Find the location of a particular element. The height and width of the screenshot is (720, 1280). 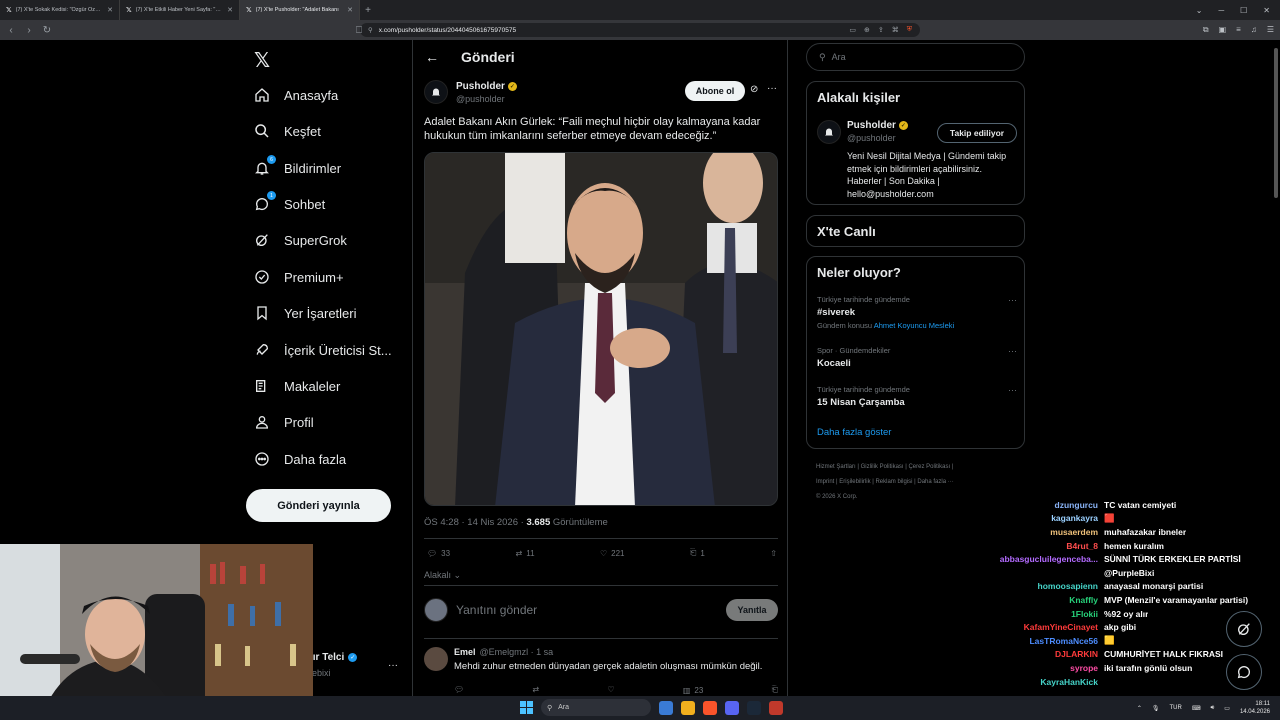

extension-icon: ⧉ is located at coordinates (1206, 30).